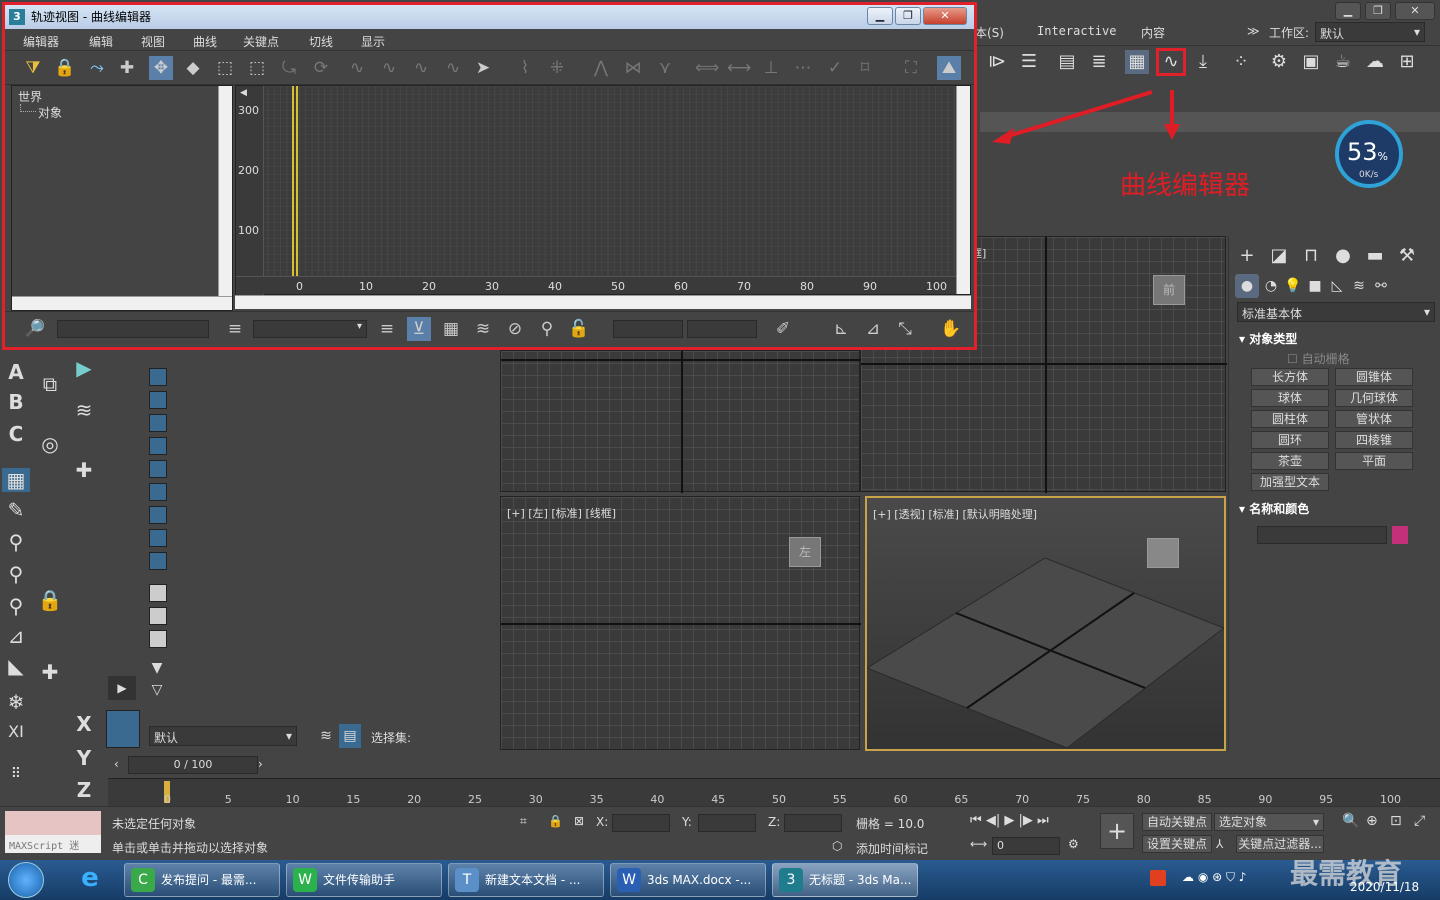  What do you see at coordinates (84, 410) in the screenshot?
I see `stack-icon: ≋` at bounding box center [84, 410].